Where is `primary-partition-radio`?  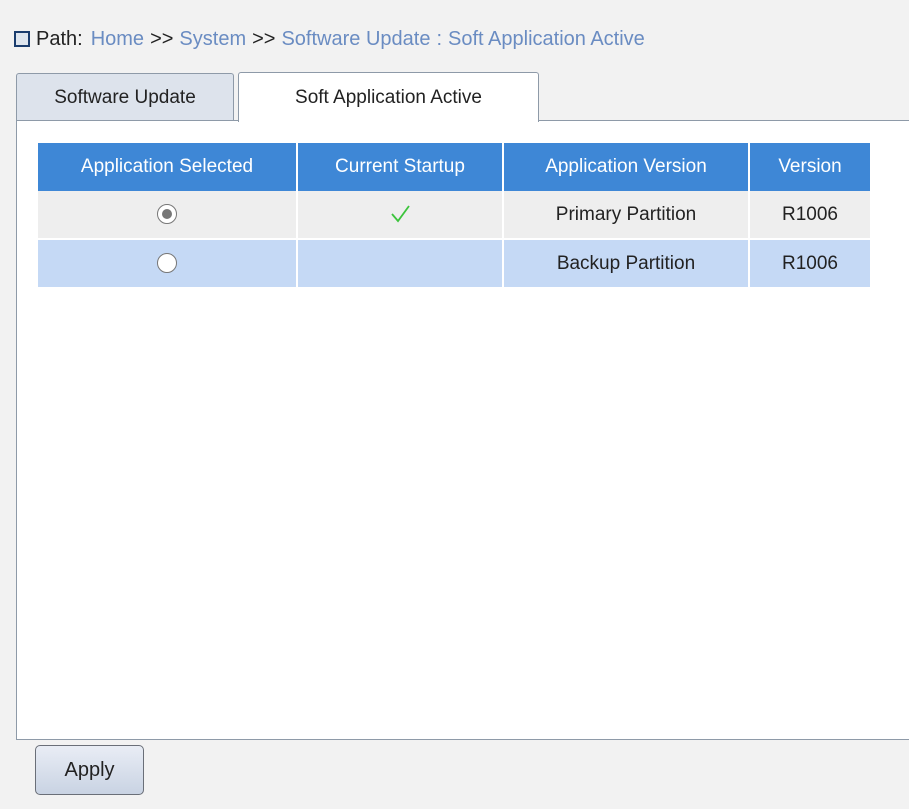
primary-partition-radio is located at coordinates (167, 214).